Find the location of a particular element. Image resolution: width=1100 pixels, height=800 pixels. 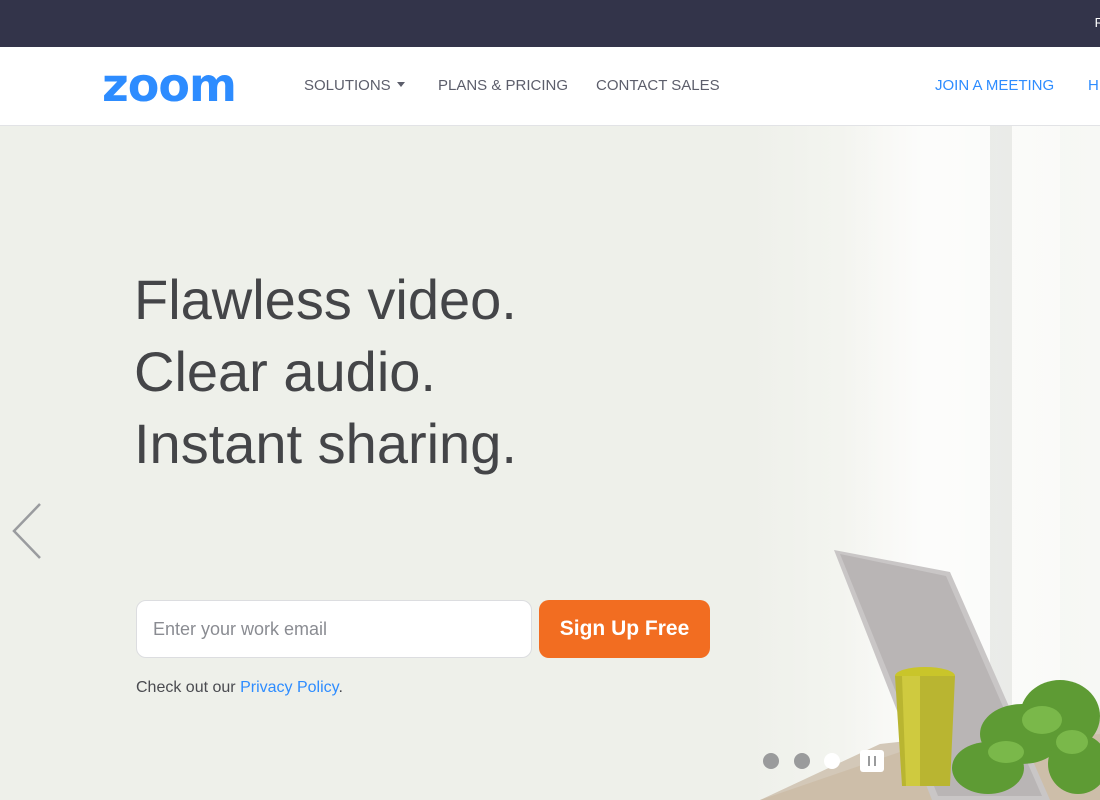

nav-solutions: SOLUTIONS is located at coordinates (354, 85).